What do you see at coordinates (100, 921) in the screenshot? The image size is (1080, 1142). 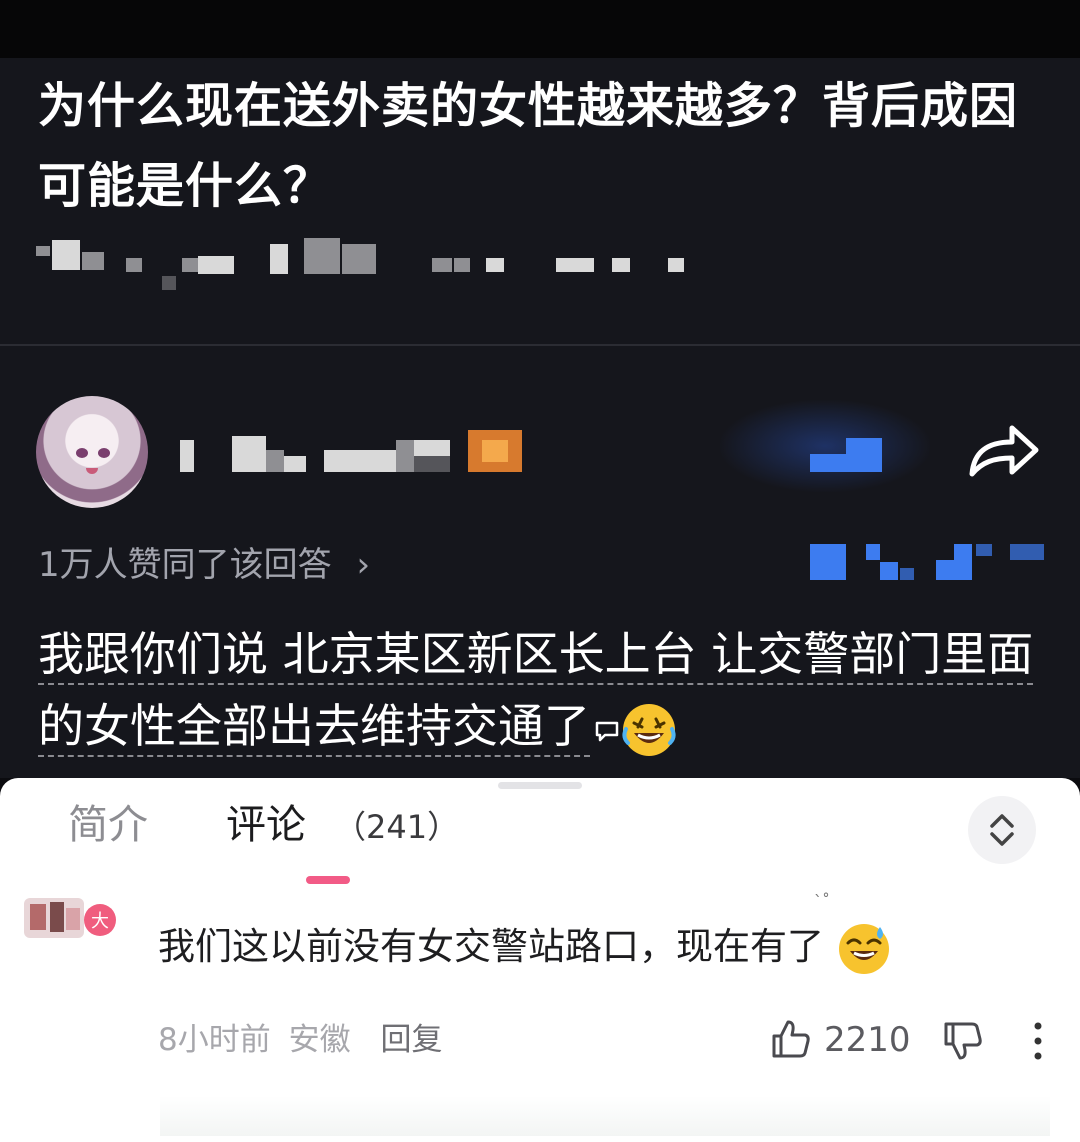 I see `avatar-badge: 大` at bounding box center [100, 921].